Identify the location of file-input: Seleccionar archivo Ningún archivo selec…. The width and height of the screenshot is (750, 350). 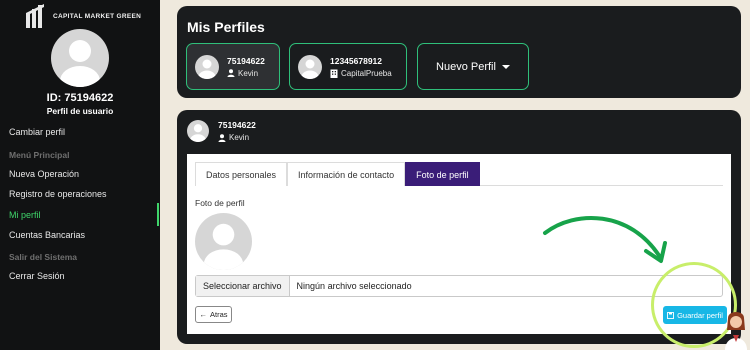
(459, 286).